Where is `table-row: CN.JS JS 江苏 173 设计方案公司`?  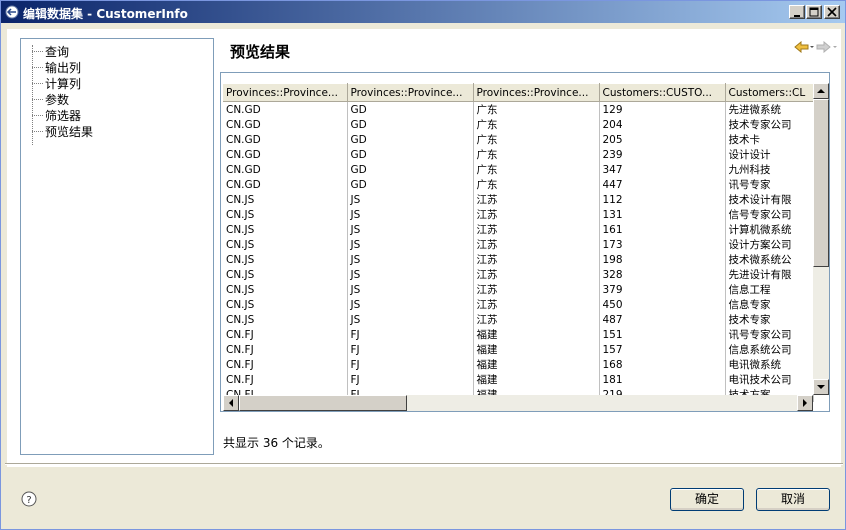 table-row: CN.JS JS 江苏 173 设计方案公司 is located at coordinates (518, 244).